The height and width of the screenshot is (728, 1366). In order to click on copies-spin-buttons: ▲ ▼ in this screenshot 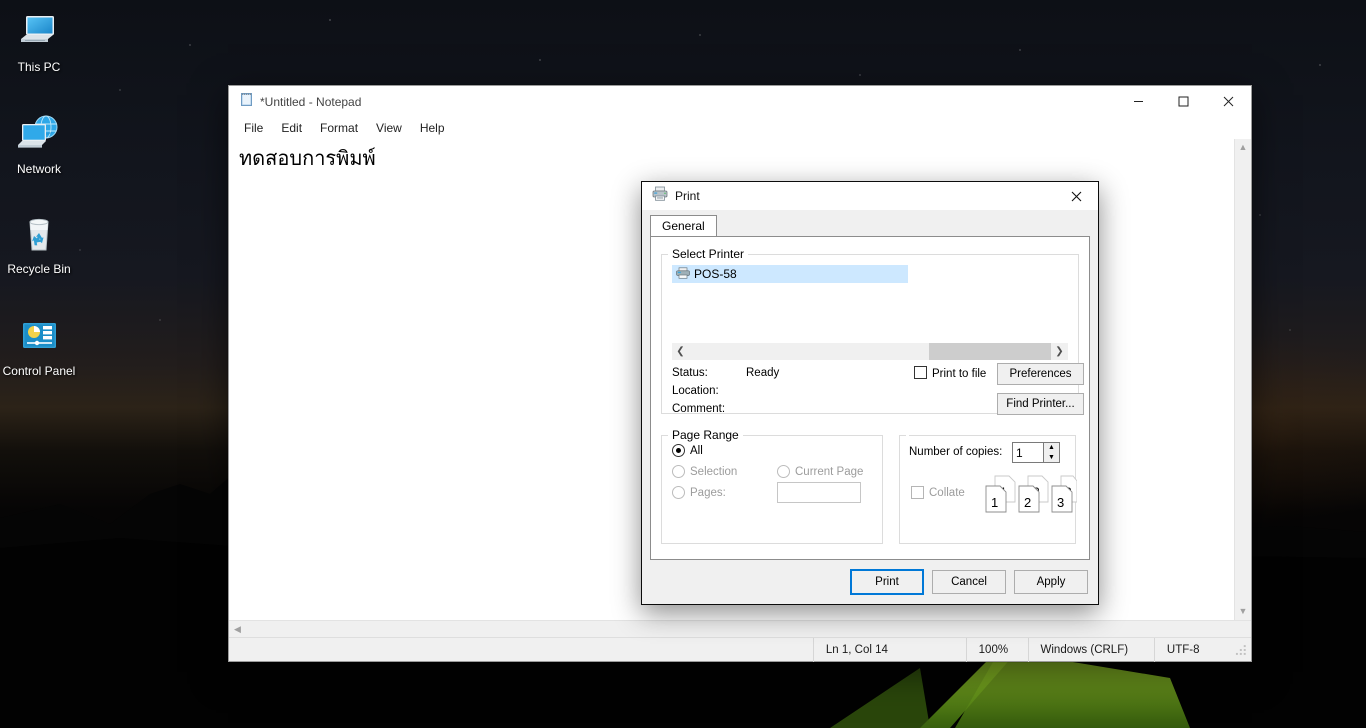, I will do `click(1051, 452)`.